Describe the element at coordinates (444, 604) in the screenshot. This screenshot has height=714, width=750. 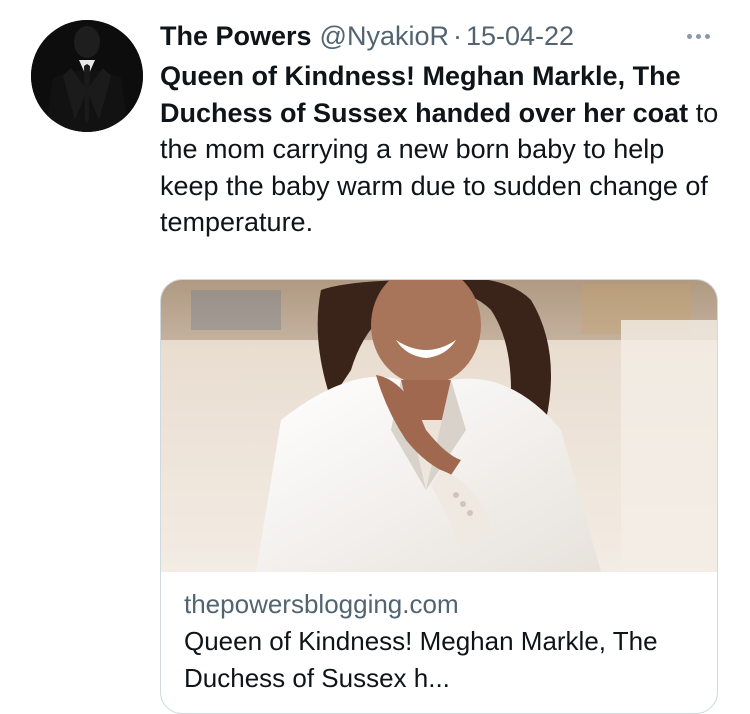
I see `link-domain: thepowersblogging.com` at that location.